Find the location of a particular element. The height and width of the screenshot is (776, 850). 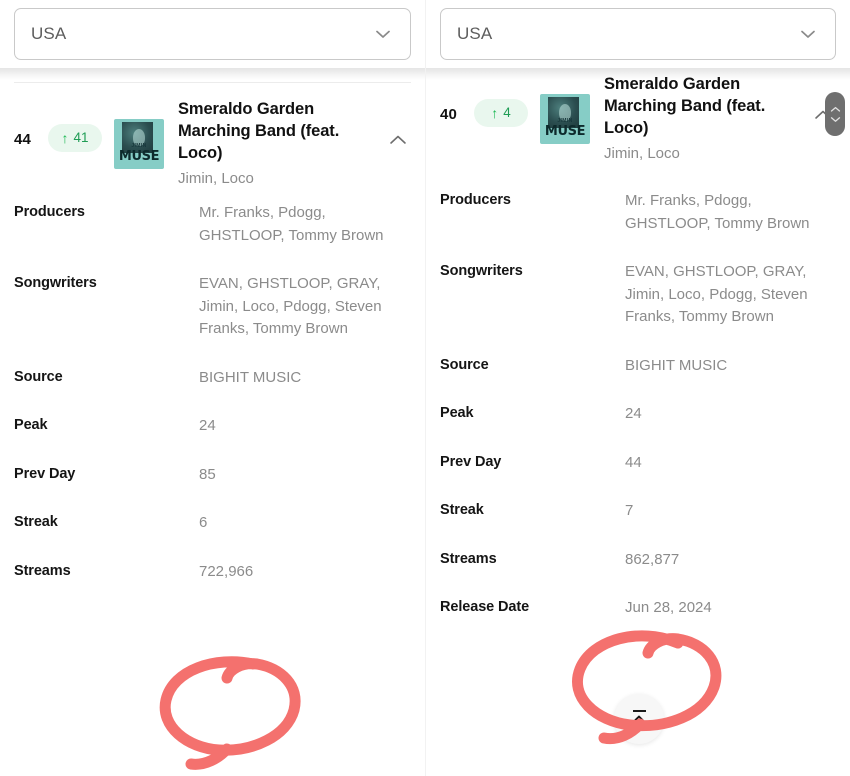

track-artist-right: Jimin, Loco is located at coordinates (642, 153).